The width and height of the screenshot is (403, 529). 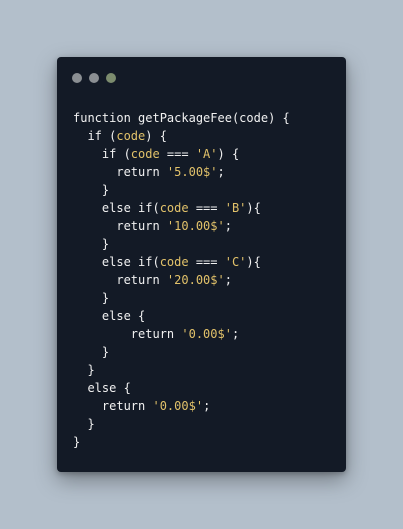 I want to click on code-line: return '20.00$';, so click(x=181, y=280).